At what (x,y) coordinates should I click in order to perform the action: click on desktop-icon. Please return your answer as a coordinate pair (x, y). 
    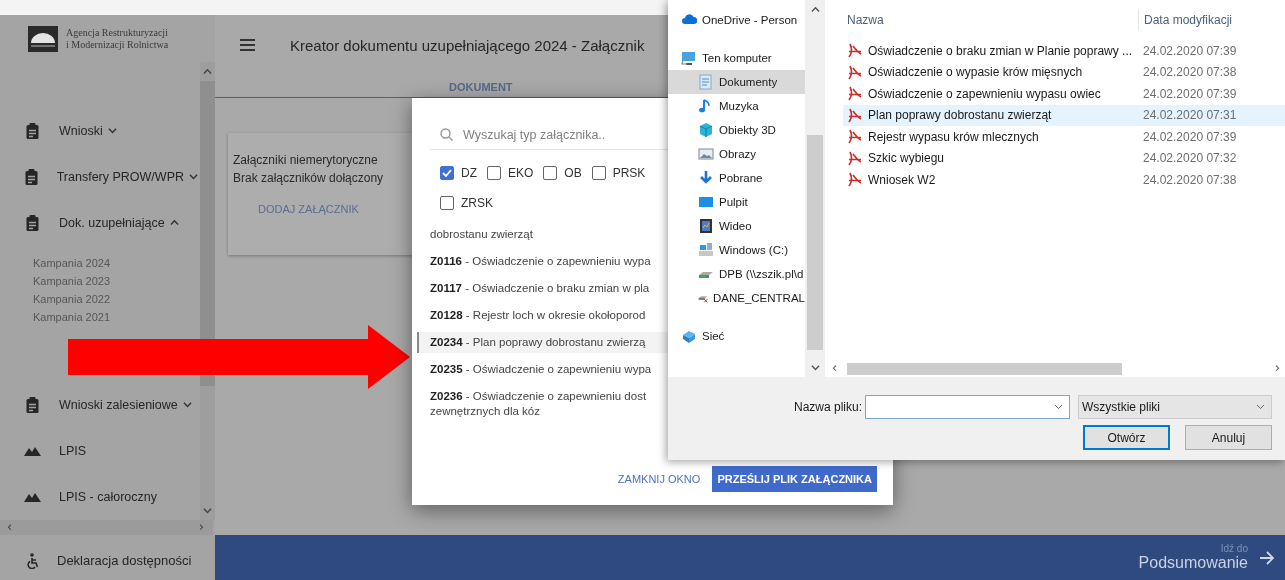
    Looking at the image, I should click on (706, 202).